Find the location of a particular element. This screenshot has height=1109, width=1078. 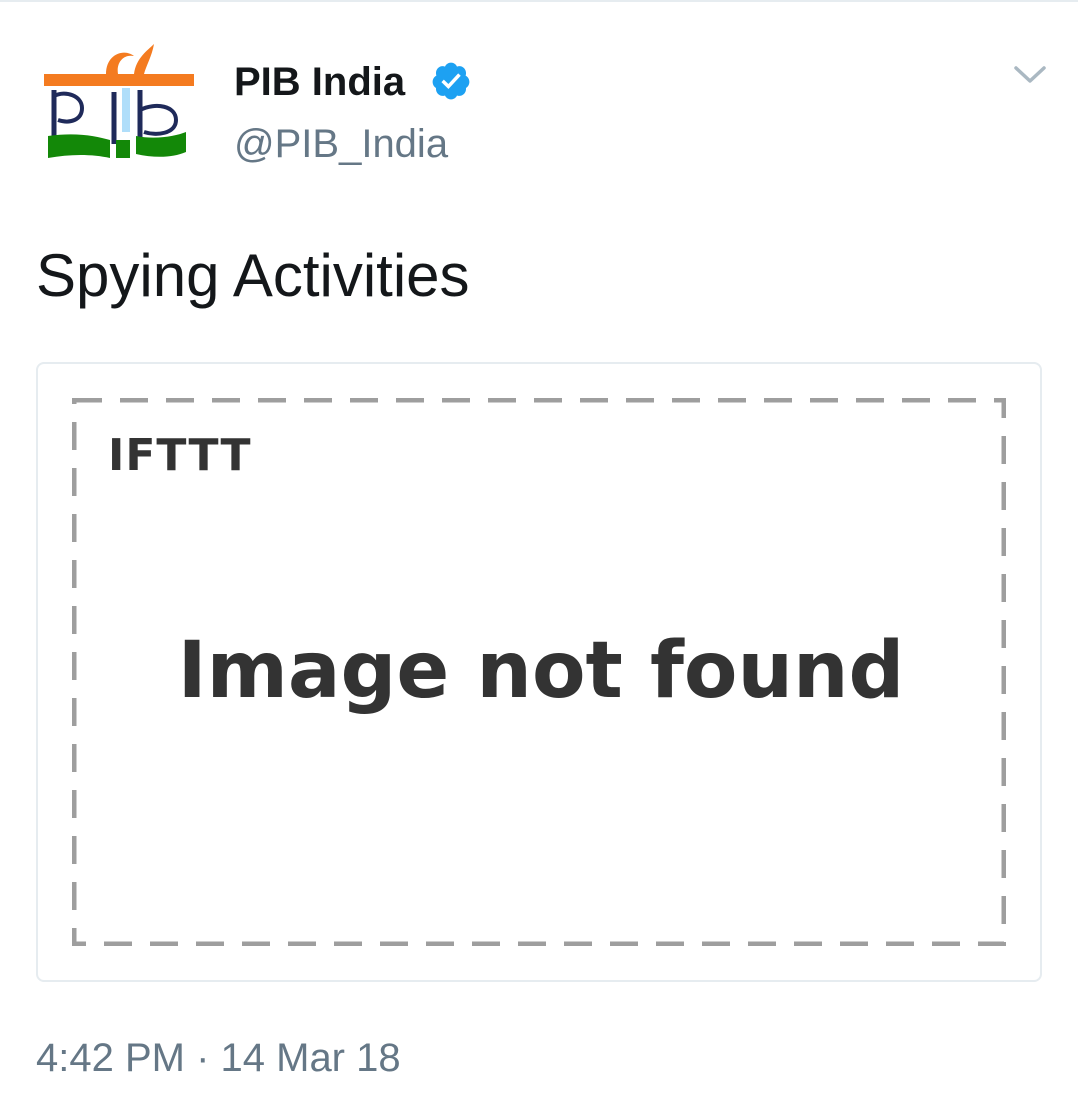

author-handle: @PIB_India is located at coordinates (341, 144).